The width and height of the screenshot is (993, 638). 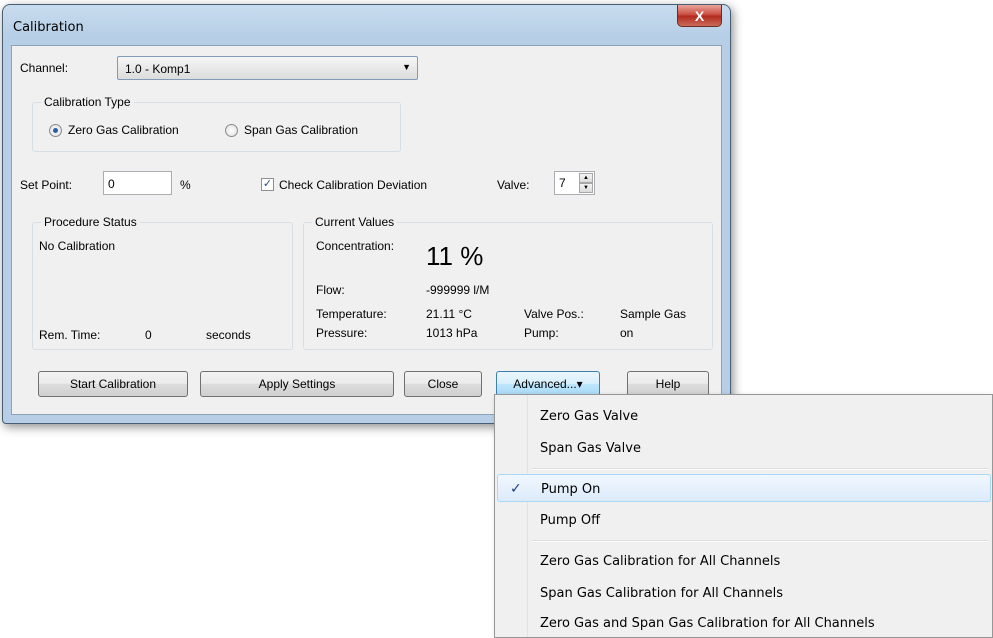 What do you see at coordinates (185, 185) in the screenshot?
I see `setpoint-unit: %` at bounding box center [185, 185].